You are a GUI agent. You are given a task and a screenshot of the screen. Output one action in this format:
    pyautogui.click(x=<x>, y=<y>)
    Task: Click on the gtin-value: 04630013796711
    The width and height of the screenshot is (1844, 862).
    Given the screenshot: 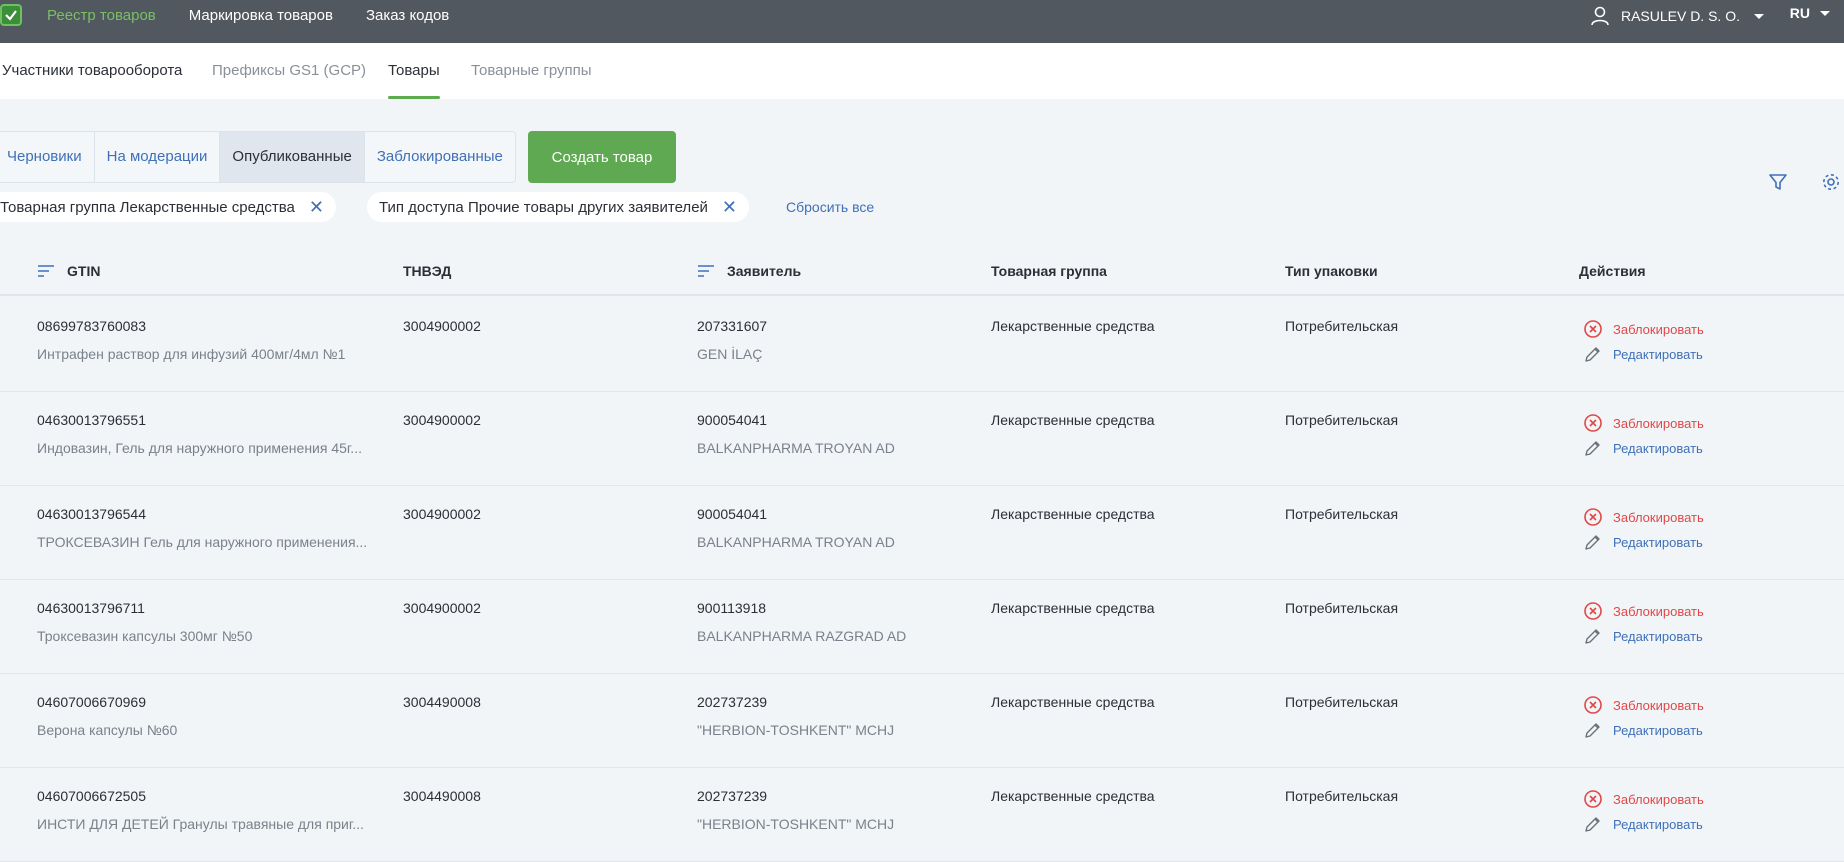 What is the action you would take?
    pyautogui.click(x=91, y=608)
    